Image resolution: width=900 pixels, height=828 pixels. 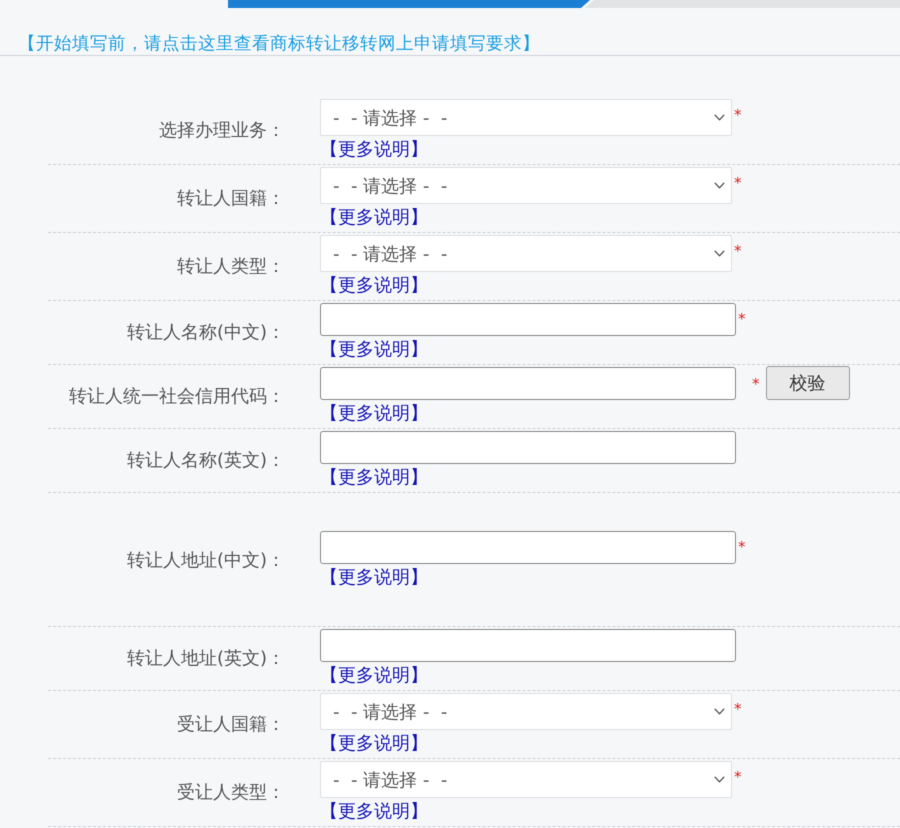 I want to click on field-label: 转让人统一社会信用代码：, so click(x=177, y=396).